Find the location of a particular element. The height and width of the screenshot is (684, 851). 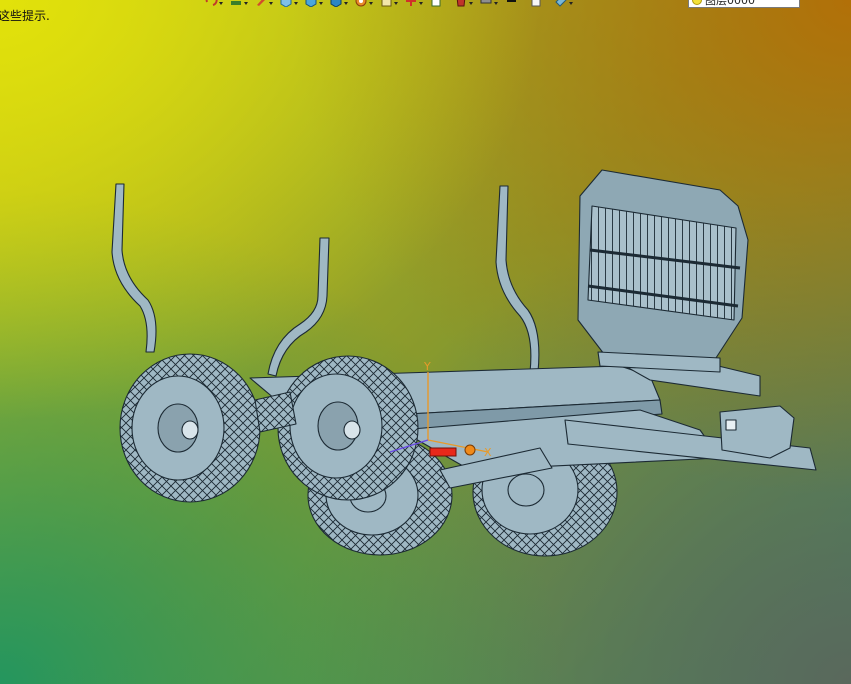

front-left-wheel is located at coordinates (190, 428).